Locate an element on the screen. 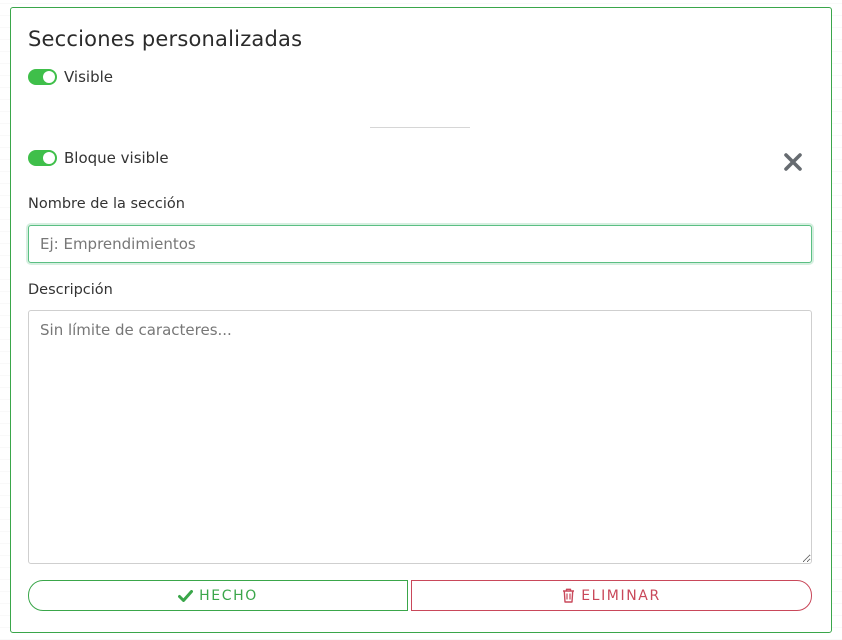  trash-icon is located at coordinates (568, 595).